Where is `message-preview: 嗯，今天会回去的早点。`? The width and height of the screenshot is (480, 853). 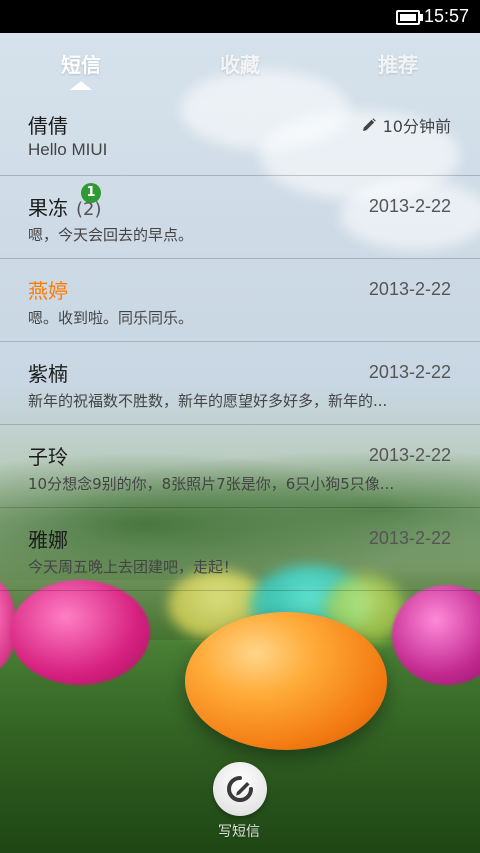 message-preview: 嗯，今天会回去的早点。 is located at coordinates (111, 235).